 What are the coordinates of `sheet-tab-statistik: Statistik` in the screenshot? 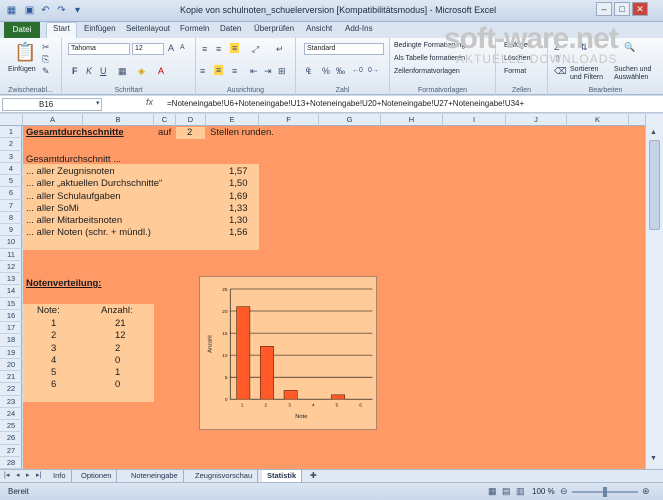 It's located at (282, 476).